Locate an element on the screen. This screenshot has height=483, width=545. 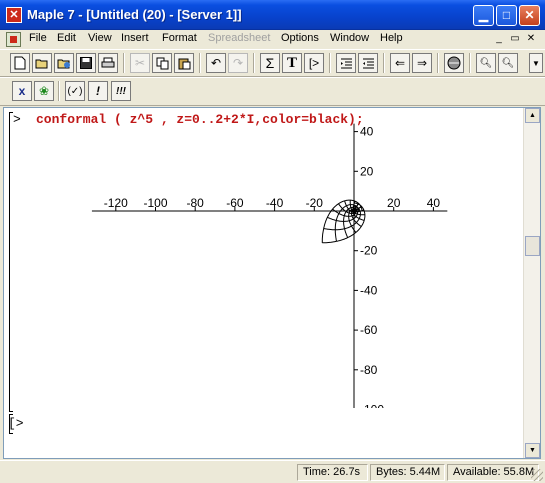
menu-file: File is located at coordinates (38, 38).